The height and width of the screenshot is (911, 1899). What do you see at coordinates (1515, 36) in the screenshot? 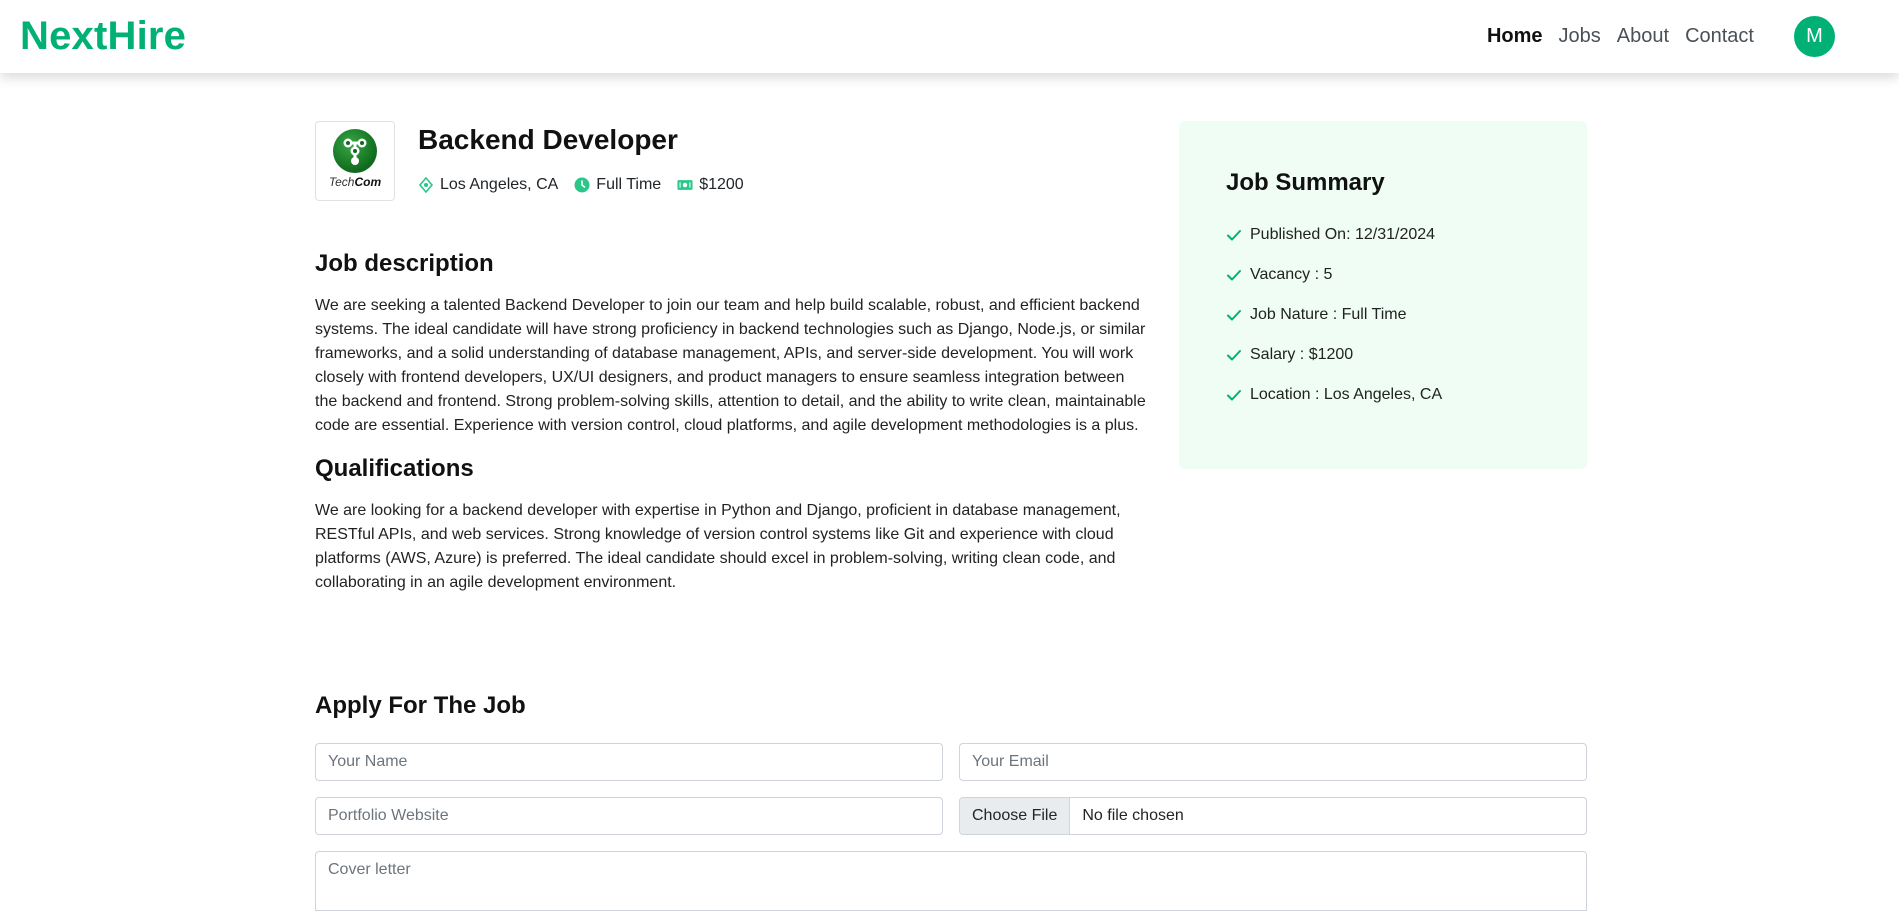
I see `nav-link-home: Home` at bounding box center [1515, 36].